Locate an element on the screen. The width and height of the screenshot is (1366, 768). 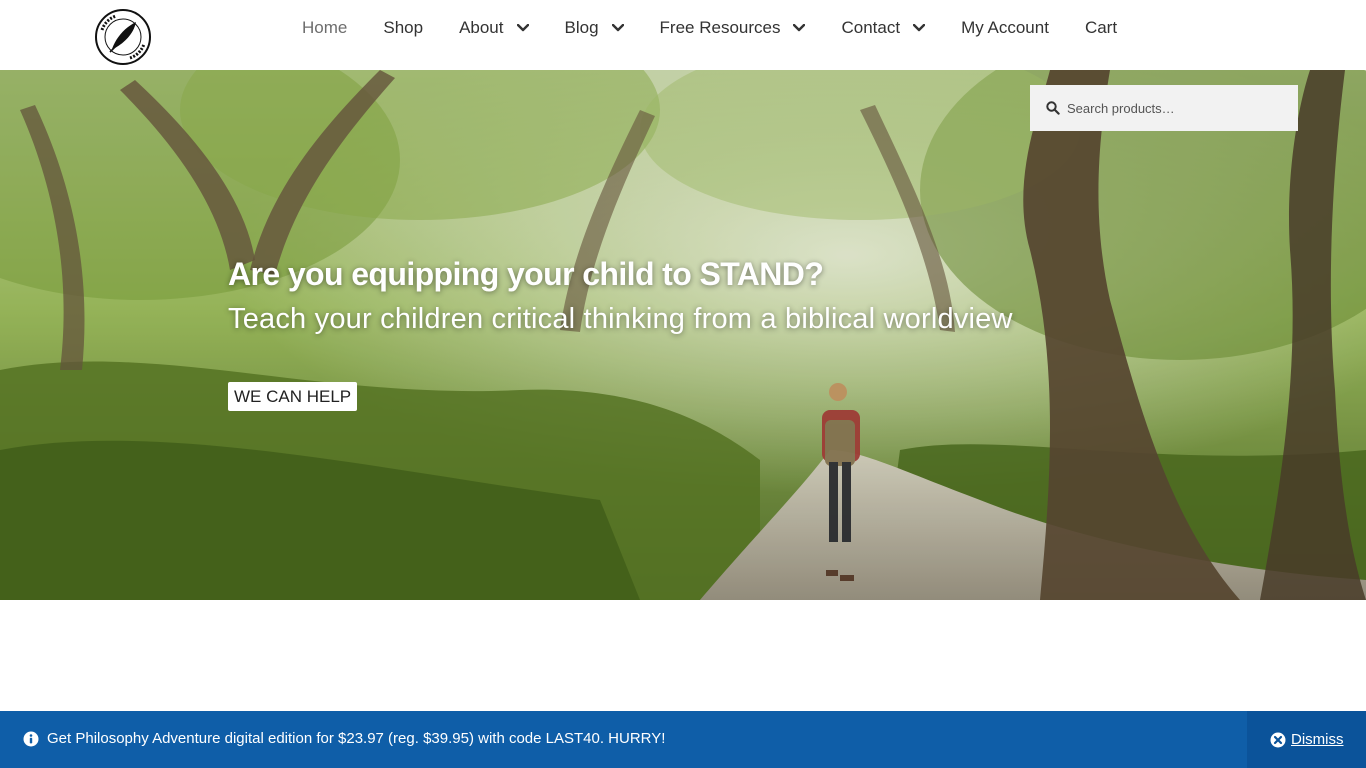
site-logo is located at coordinates (123, 37).